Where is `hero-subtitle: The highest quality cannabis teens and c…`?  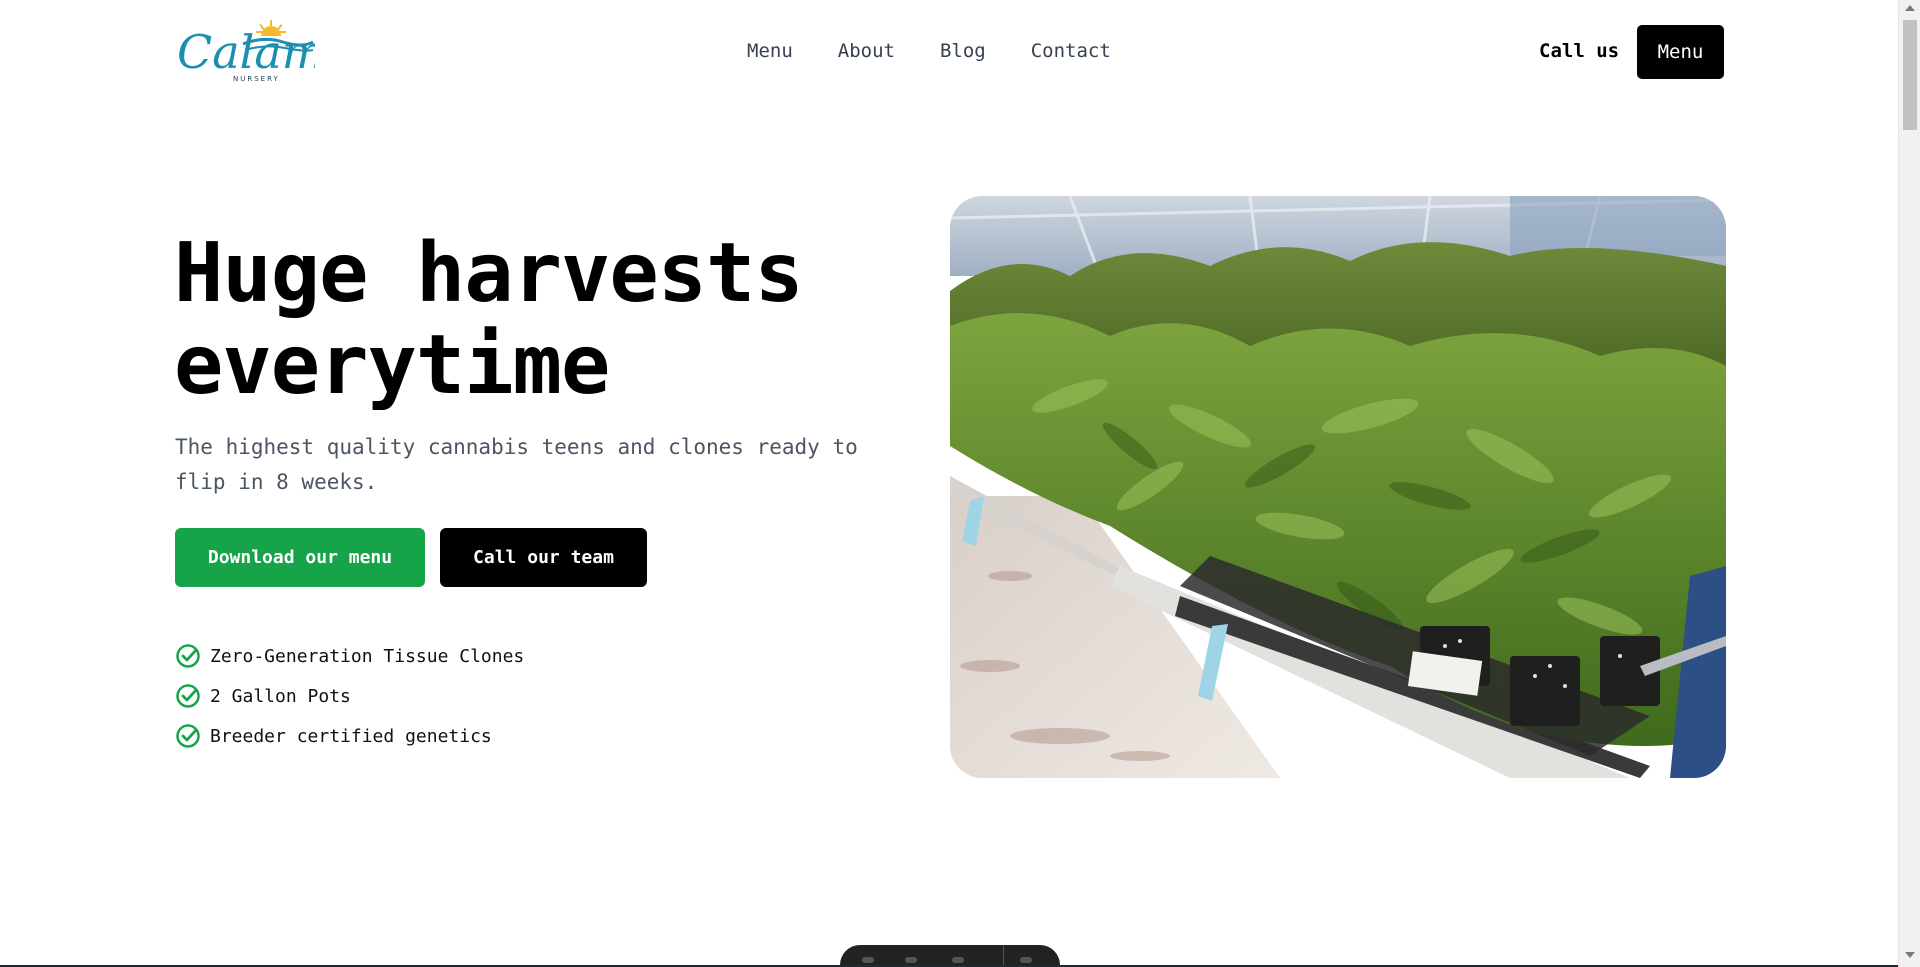 hero-subtitle: The highest quality cannabis teens and c… is located at coordinates (516, 464).